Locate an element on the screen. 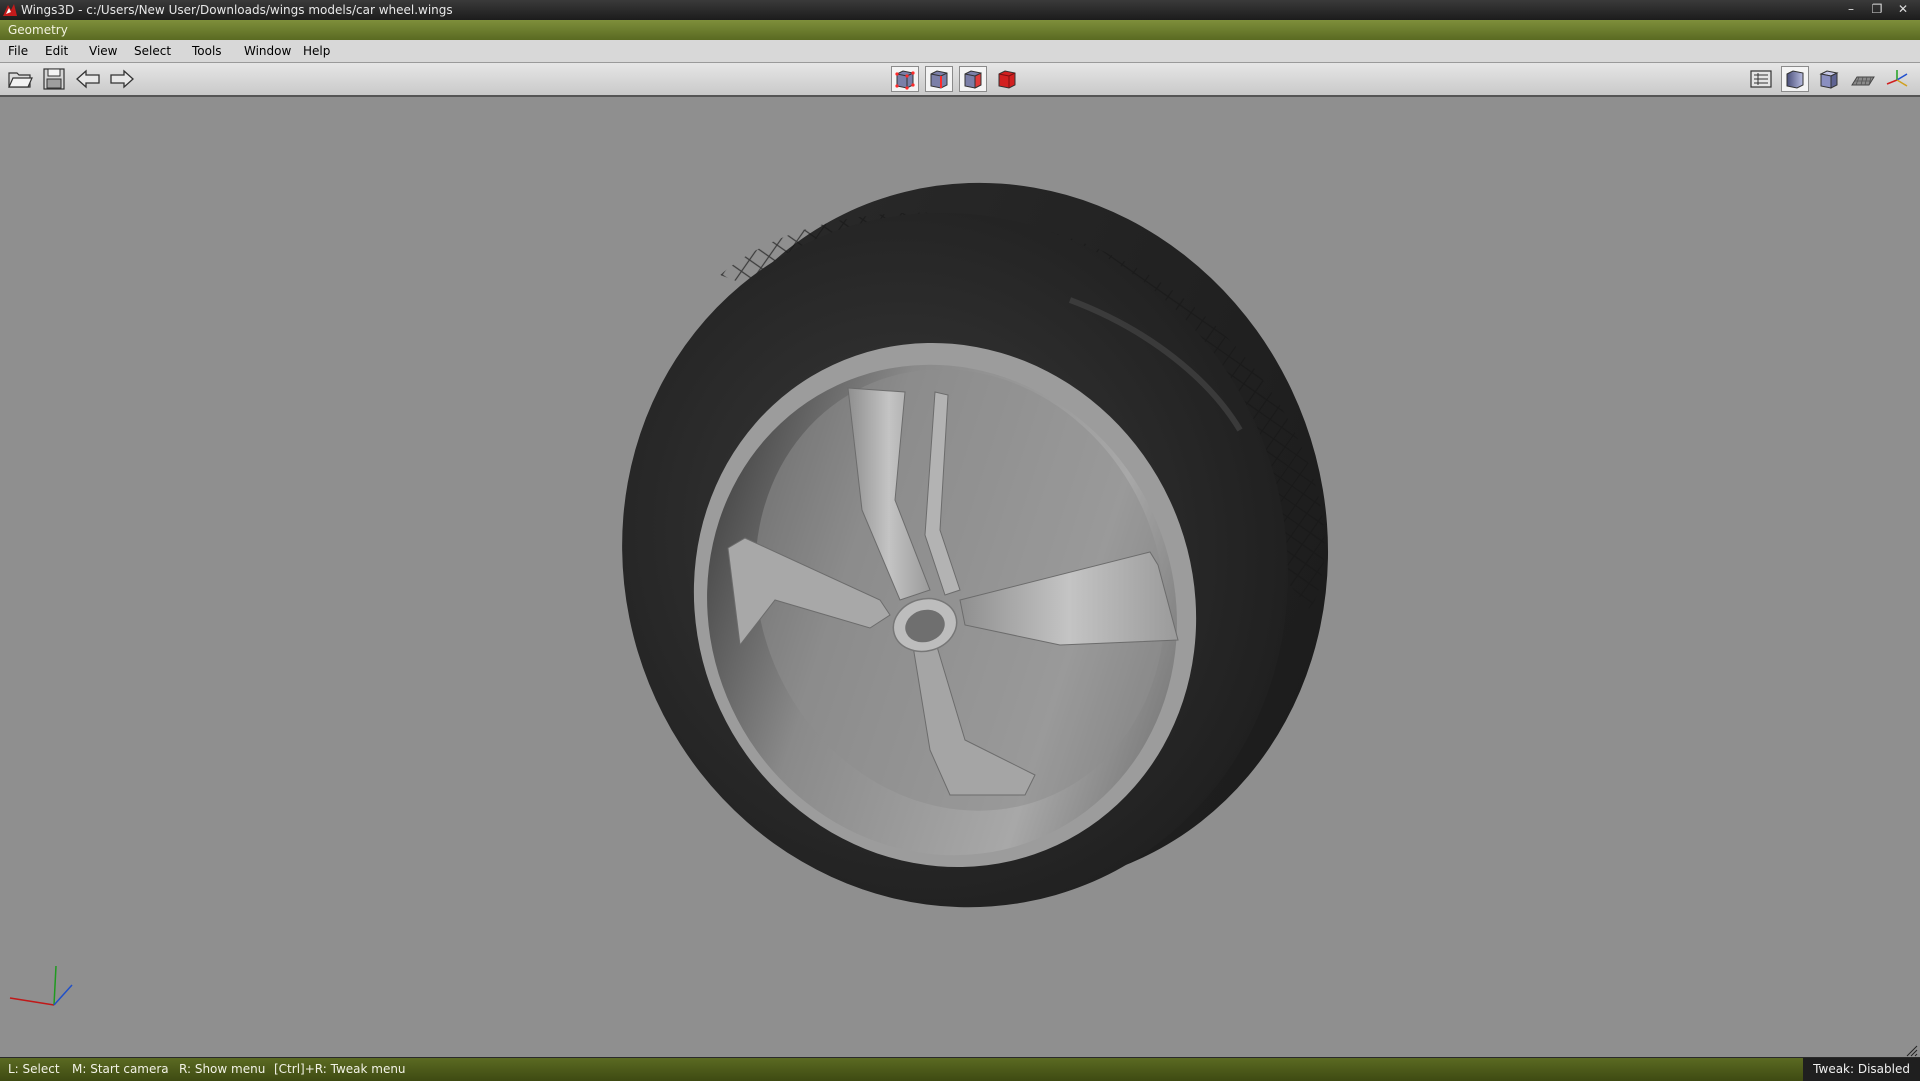 The image size is (1920, 1081). menu-file: File is located at coordinates (18, 51).